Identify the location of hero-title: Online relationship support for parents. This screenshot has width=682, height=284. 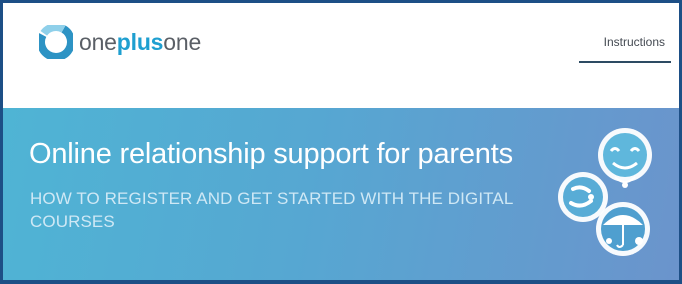
(271, 154).